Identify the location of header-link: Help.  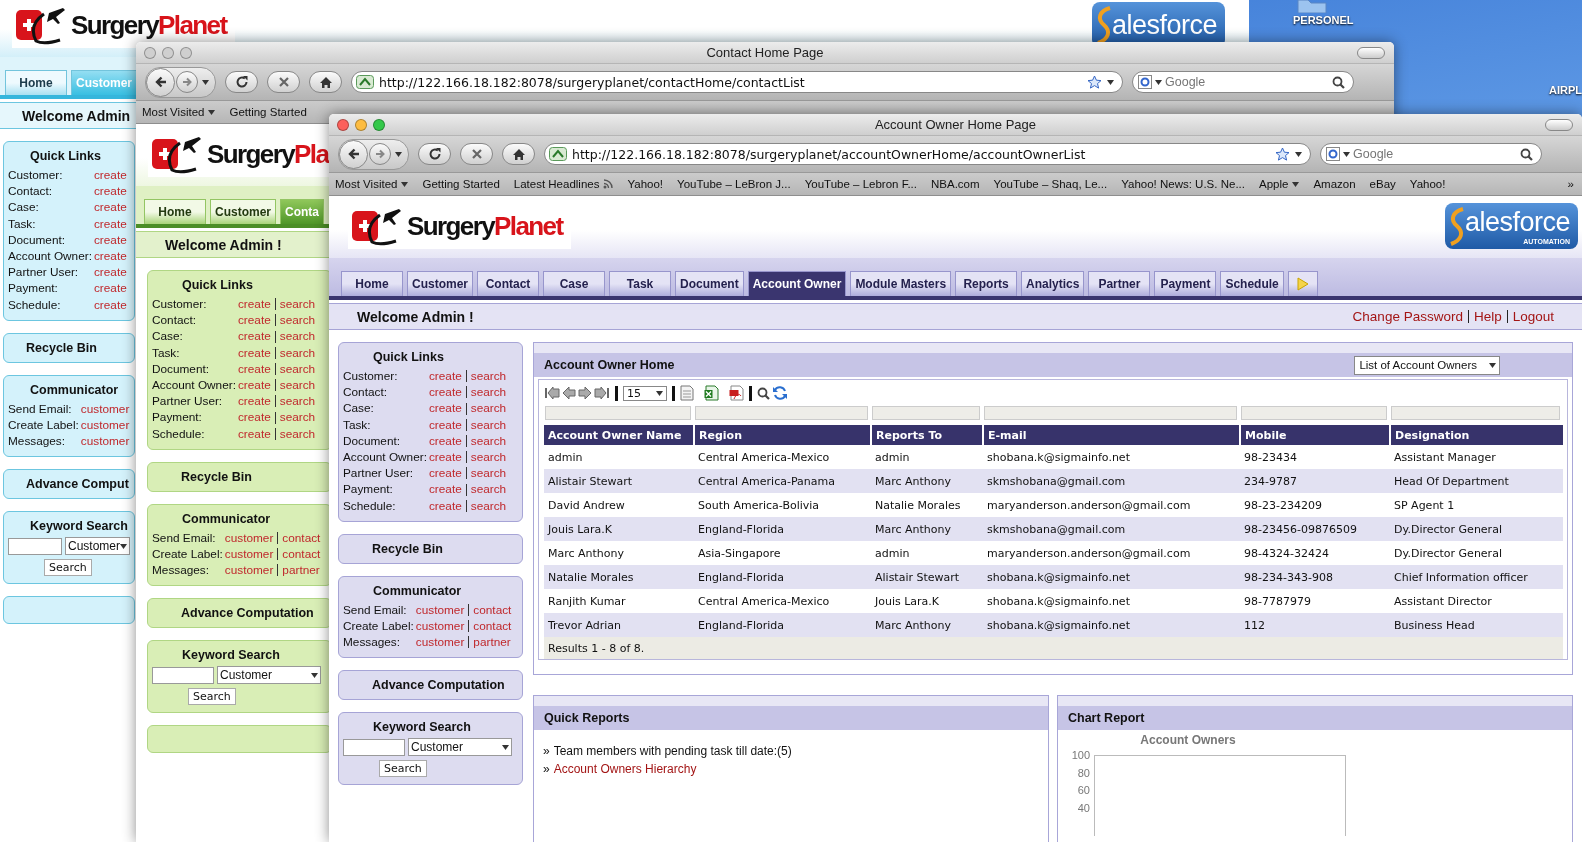
(1487, 316).